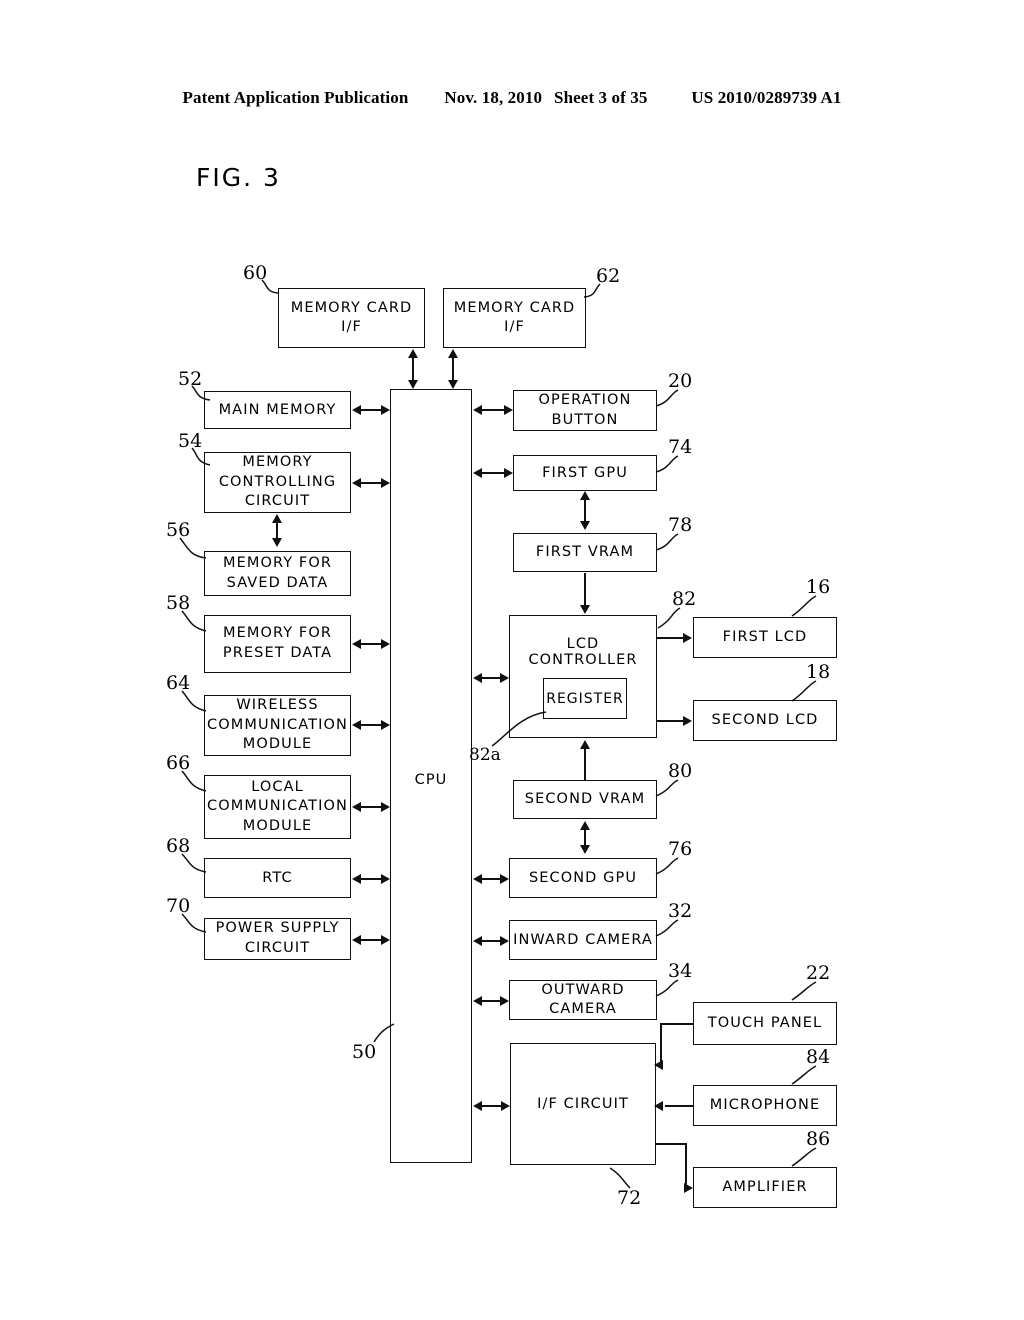 This screenshot has height=1320, width=1024. What do you see at coordinates (385, 410) in the screenshot?
I see `arrow-mainmem-right` at bounding box center [385, 410].